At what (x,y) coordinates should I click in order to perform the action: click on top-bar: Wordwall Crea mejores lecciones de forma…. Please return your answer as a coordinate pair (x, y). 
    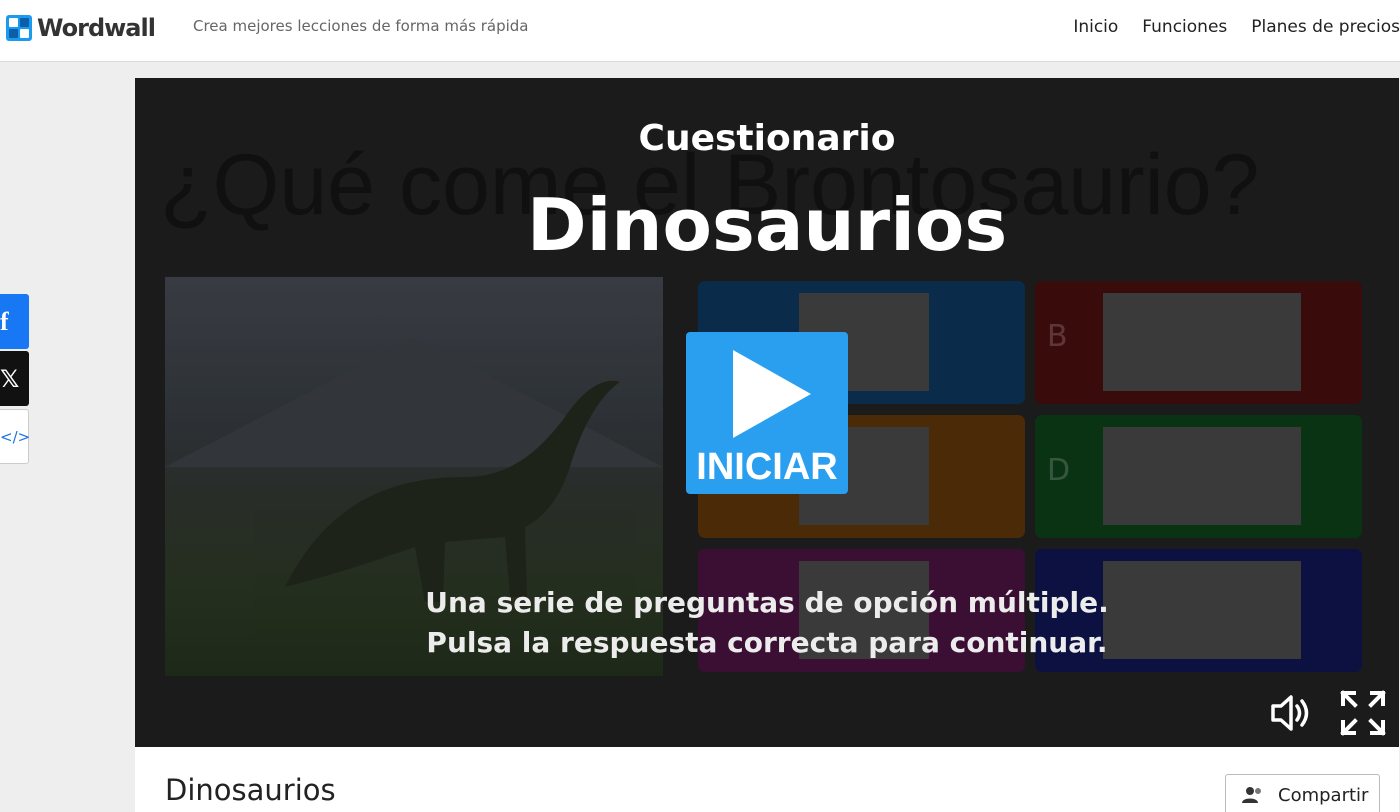
    Looking at the image, I should click on (700, 31).